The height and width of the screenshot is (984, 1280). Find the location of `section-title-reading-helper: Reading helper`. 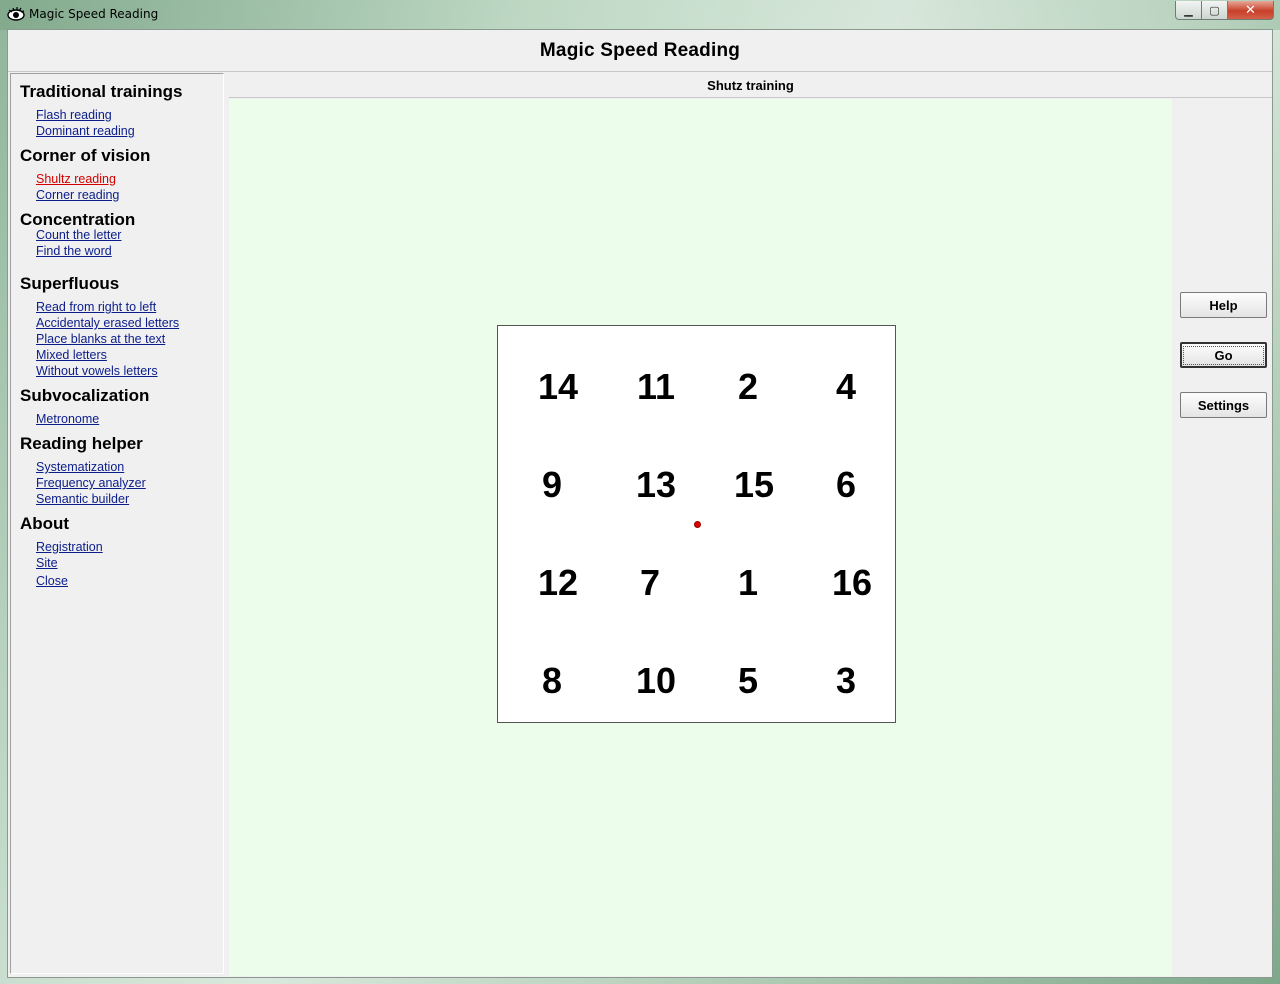

section-title-reading-helper: Reading helper is located at coordinates (81, 443).